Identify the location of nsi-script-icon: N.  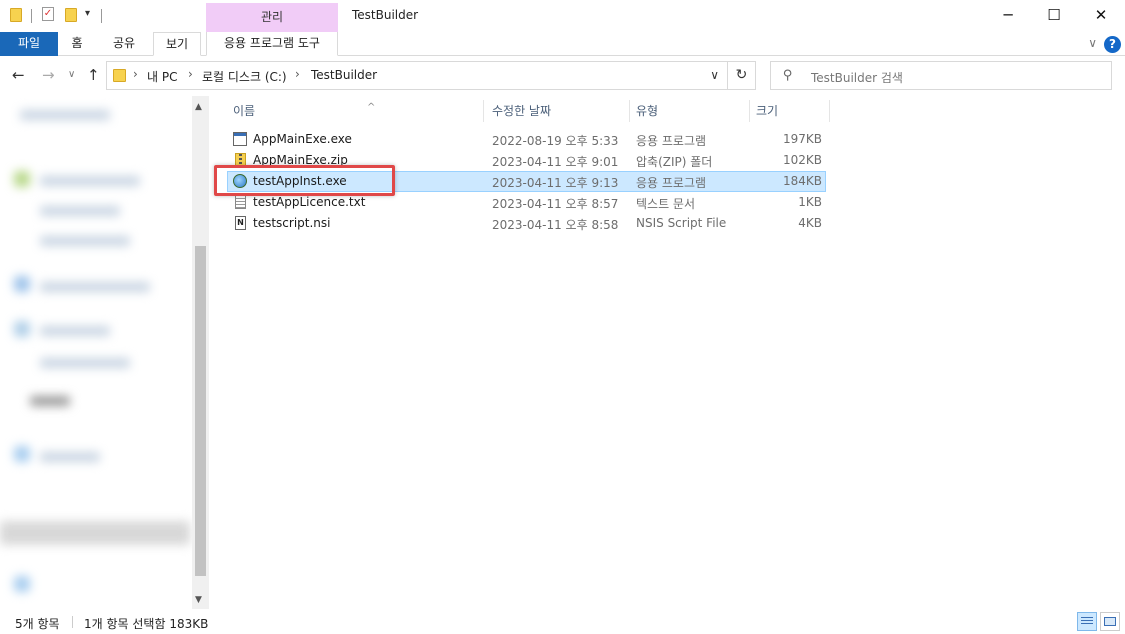
(240, 223).